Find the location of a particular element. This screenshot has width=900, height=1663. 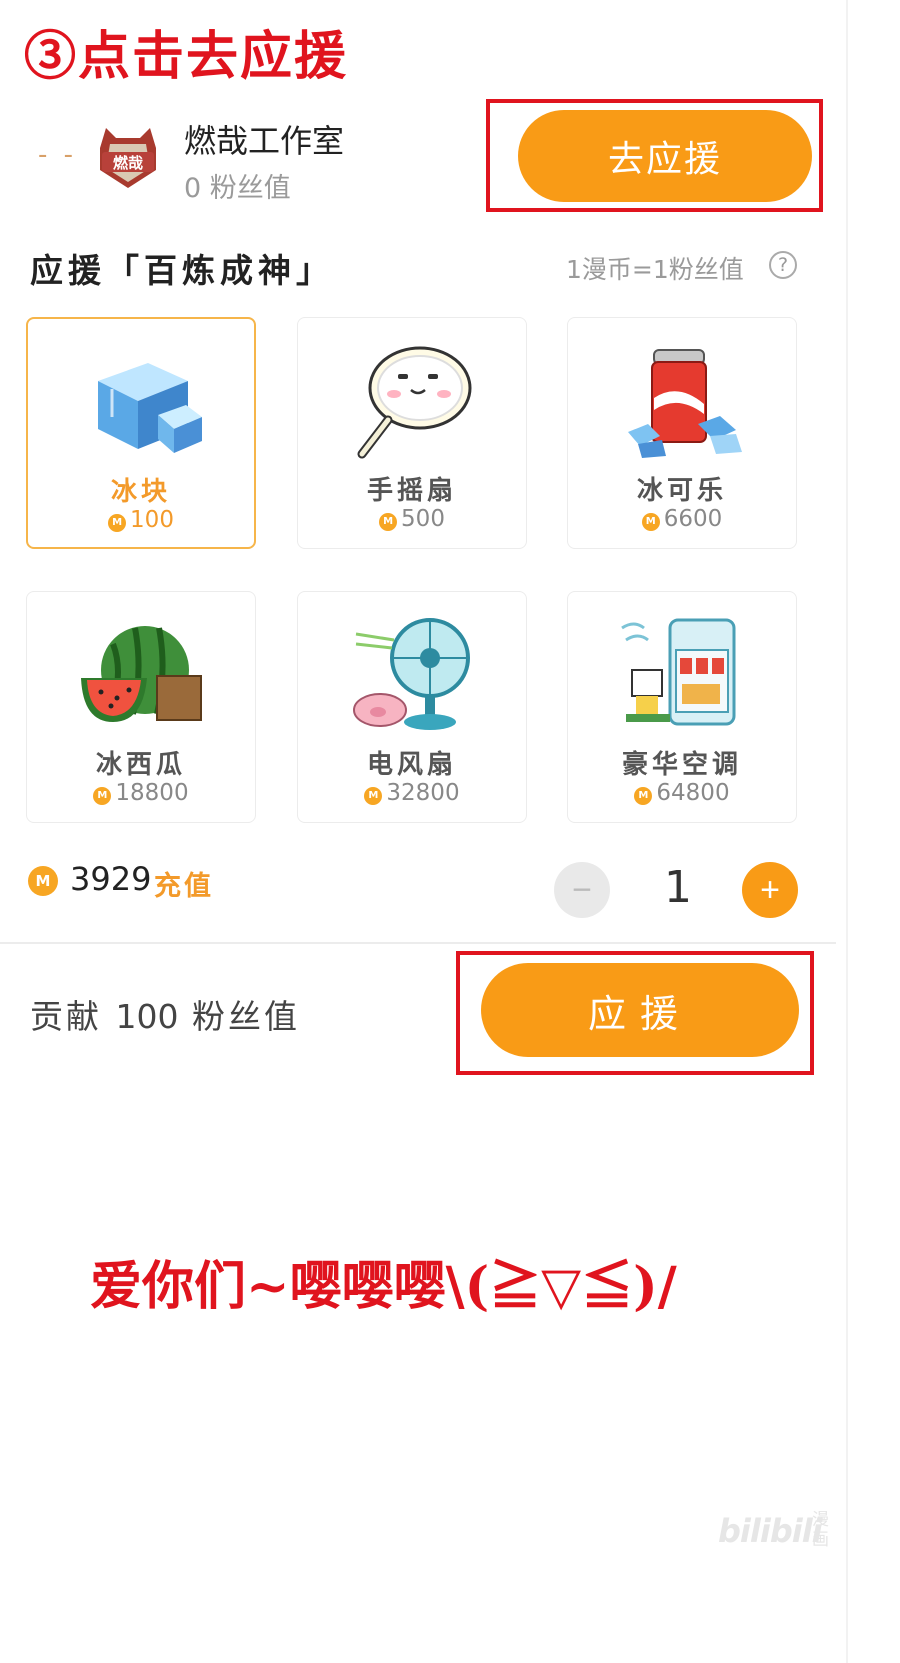

studio-name: 燃哉工作室 is located at coordinates (264, 139).